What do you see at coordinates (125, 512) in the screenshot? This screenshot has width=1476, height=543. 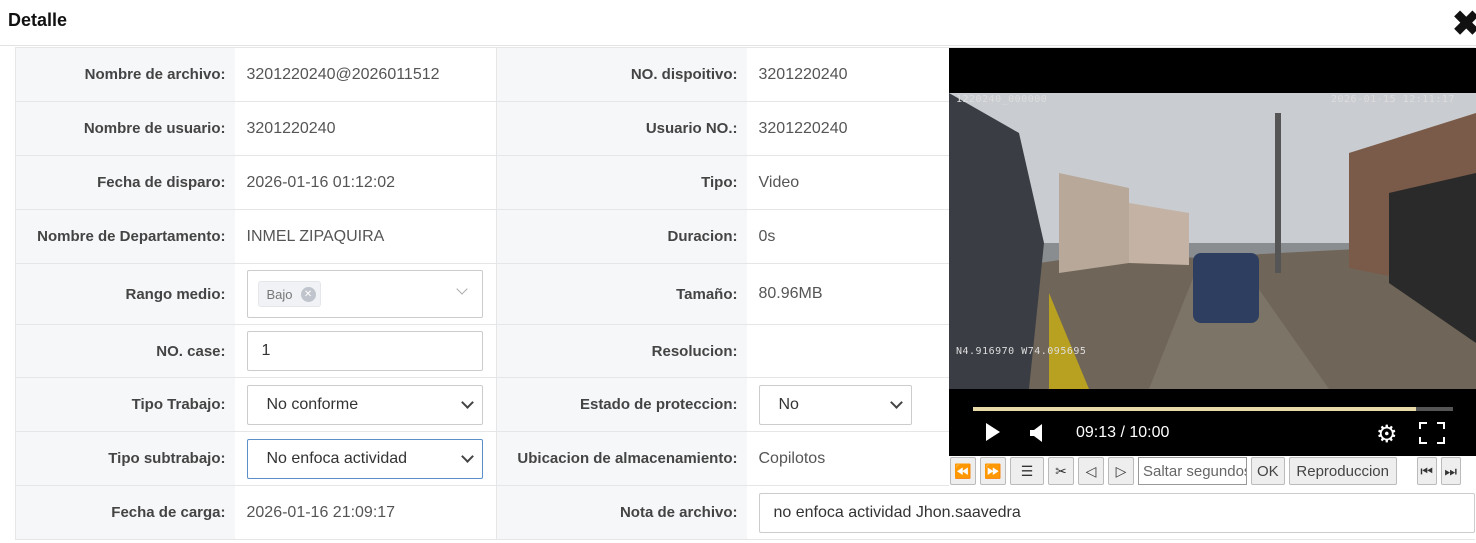 I see `label-upload-date: Fecha de carga:` at bounding box center [125, 512].